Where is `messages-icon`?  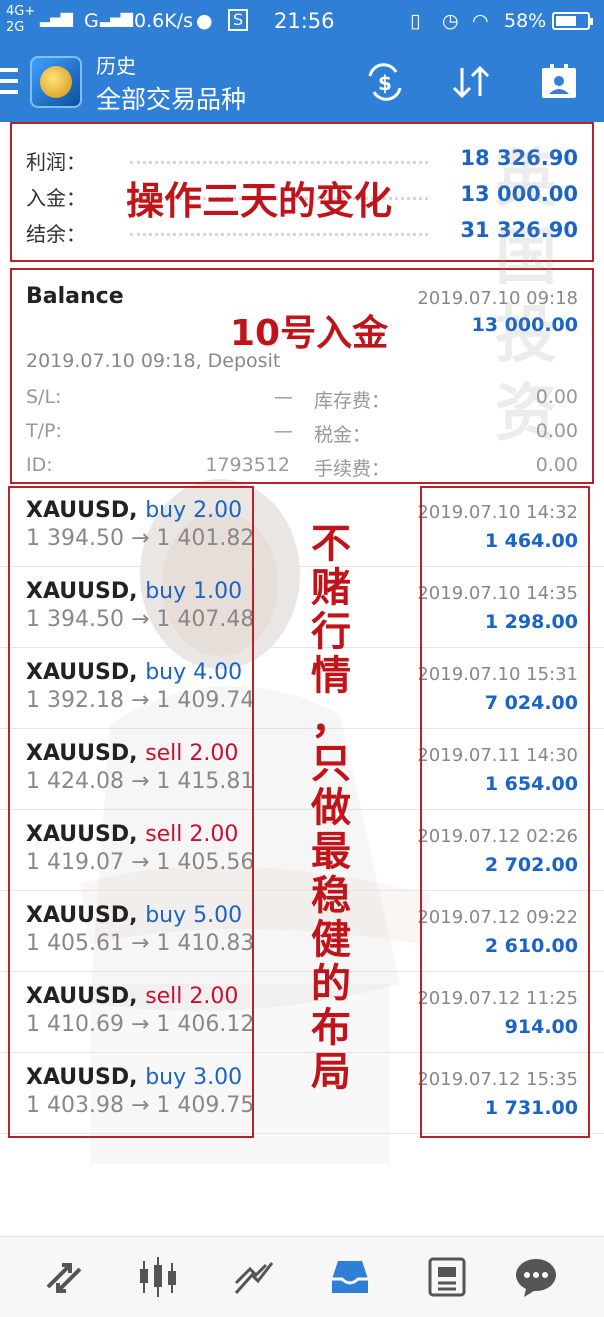
messages-icon is located at coordinates (536, 1277).